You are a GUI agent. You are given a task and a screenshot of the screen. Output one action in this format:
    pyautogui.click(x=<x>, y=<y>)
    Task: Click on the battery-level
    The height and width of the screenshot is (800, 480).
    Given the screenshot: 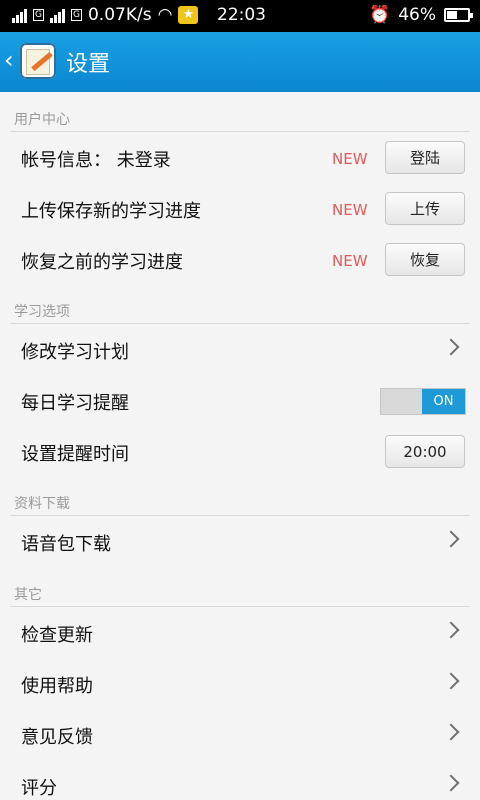 What is the action you would take?
    pyautogui.click(x=452, y=15)
    